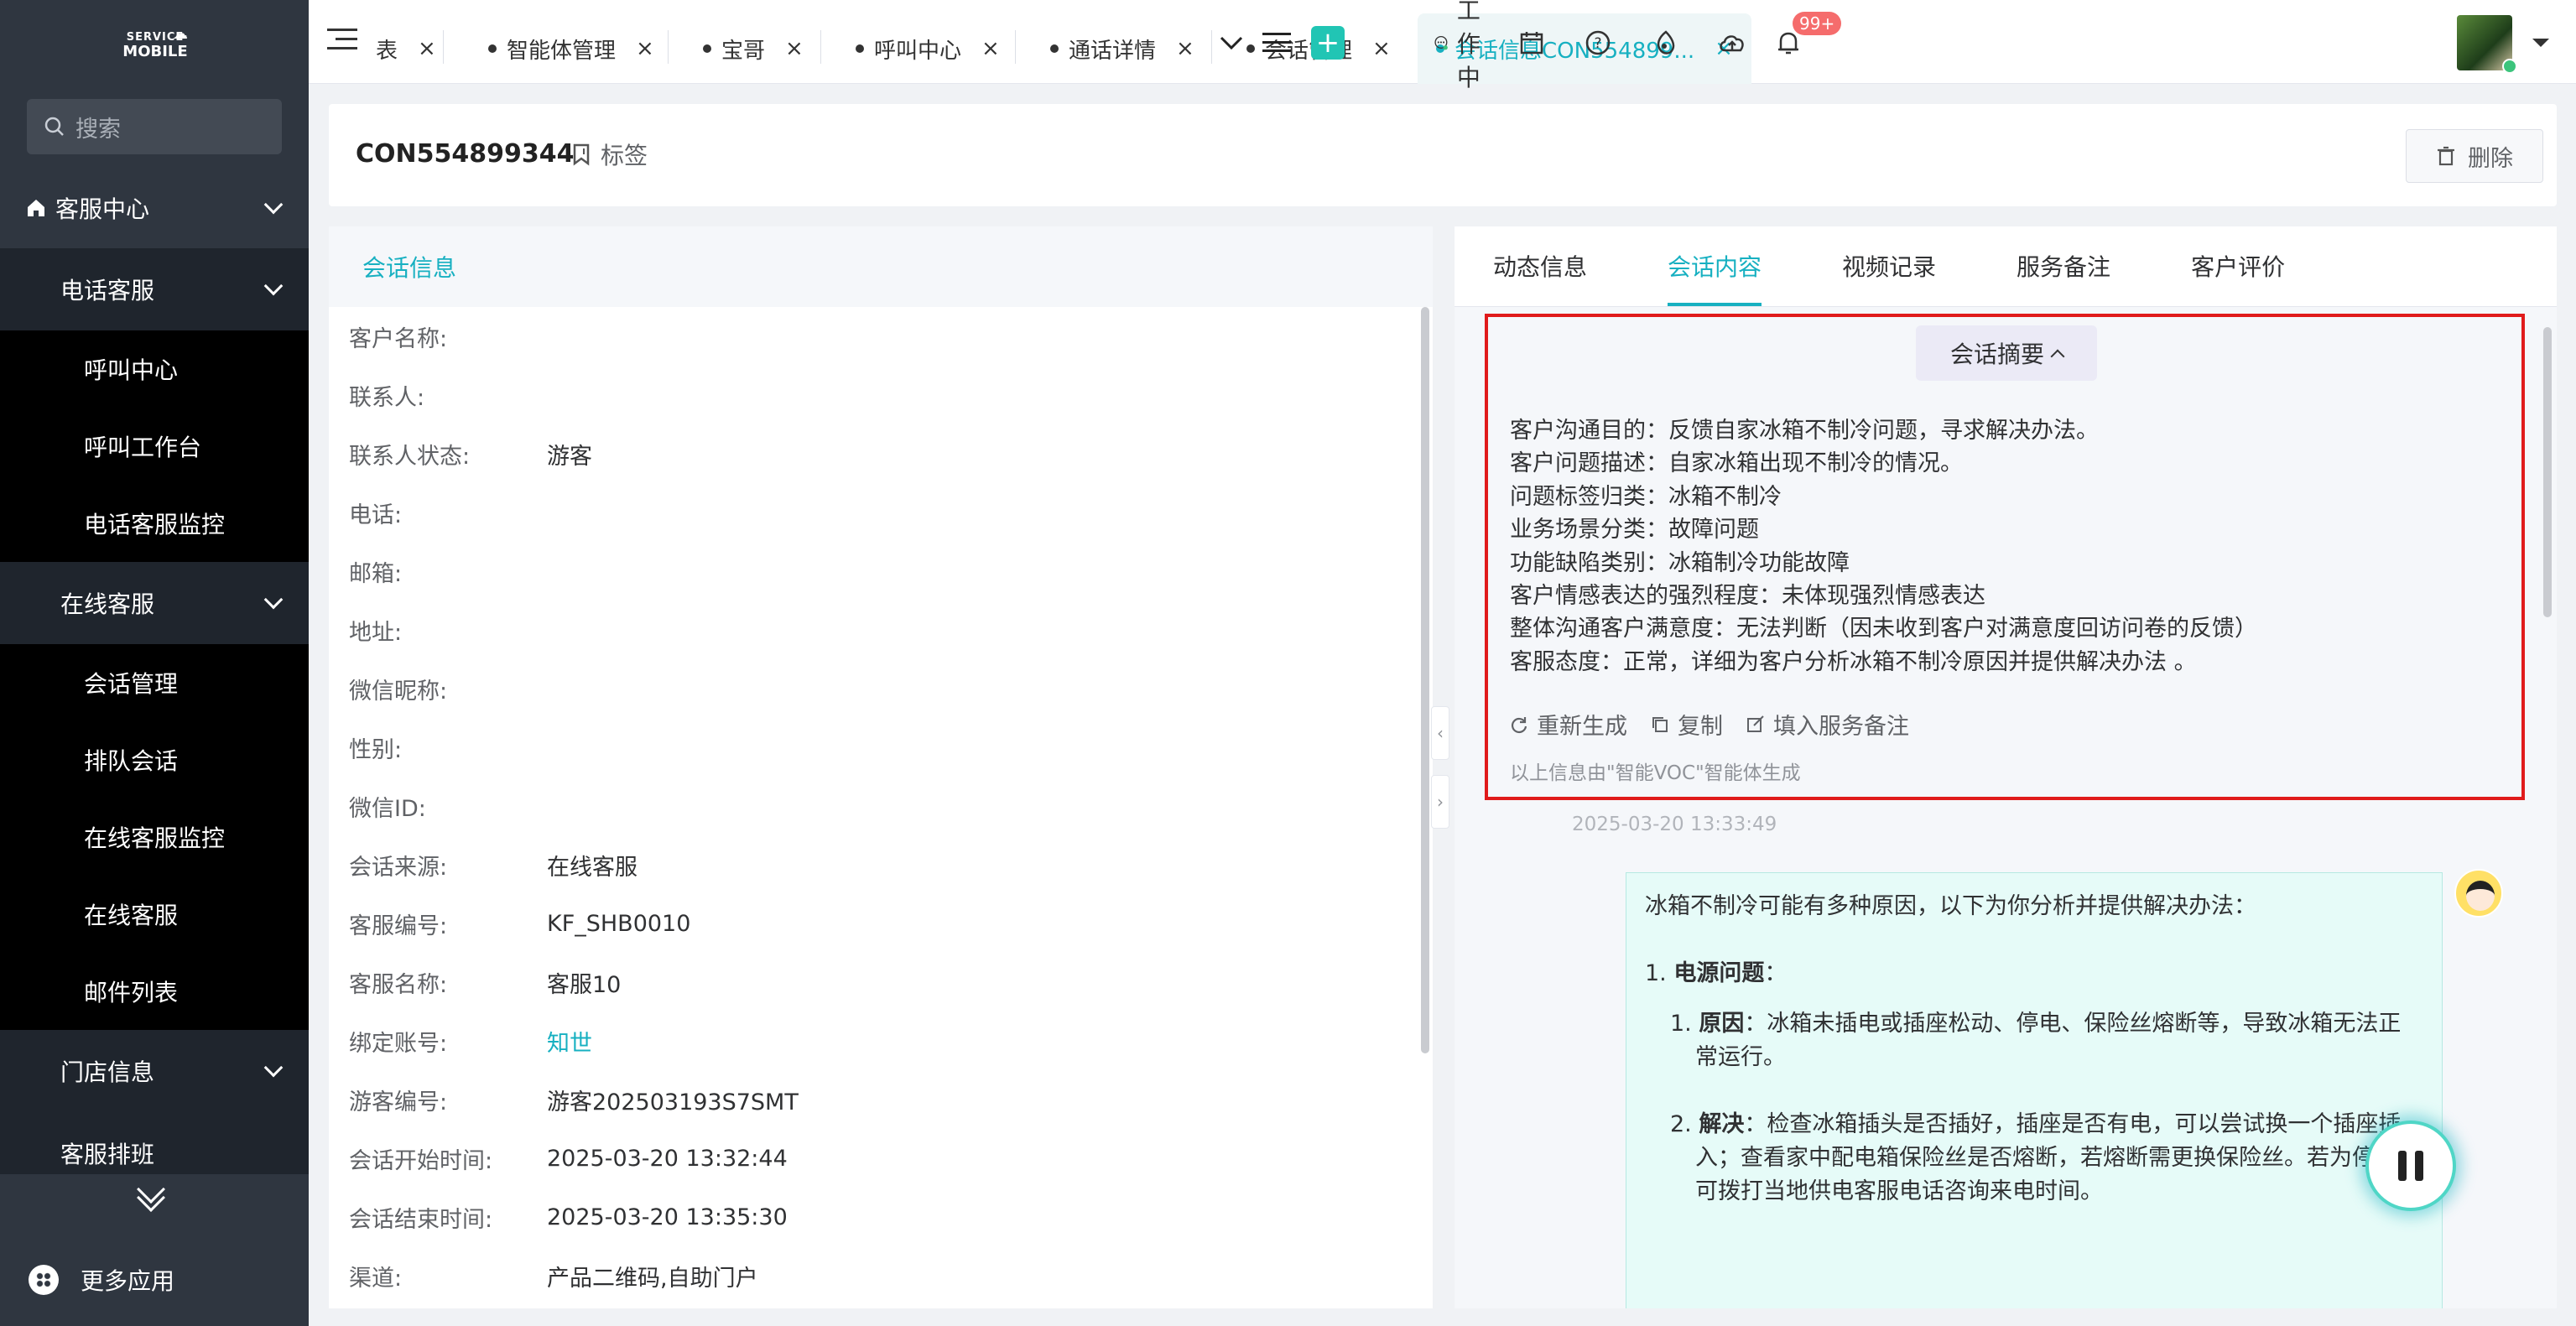  What do you see at coordinates (881, 747) in the screenshot?
I see `info-row-gender: 性别:` at bounding box center [881, 747].